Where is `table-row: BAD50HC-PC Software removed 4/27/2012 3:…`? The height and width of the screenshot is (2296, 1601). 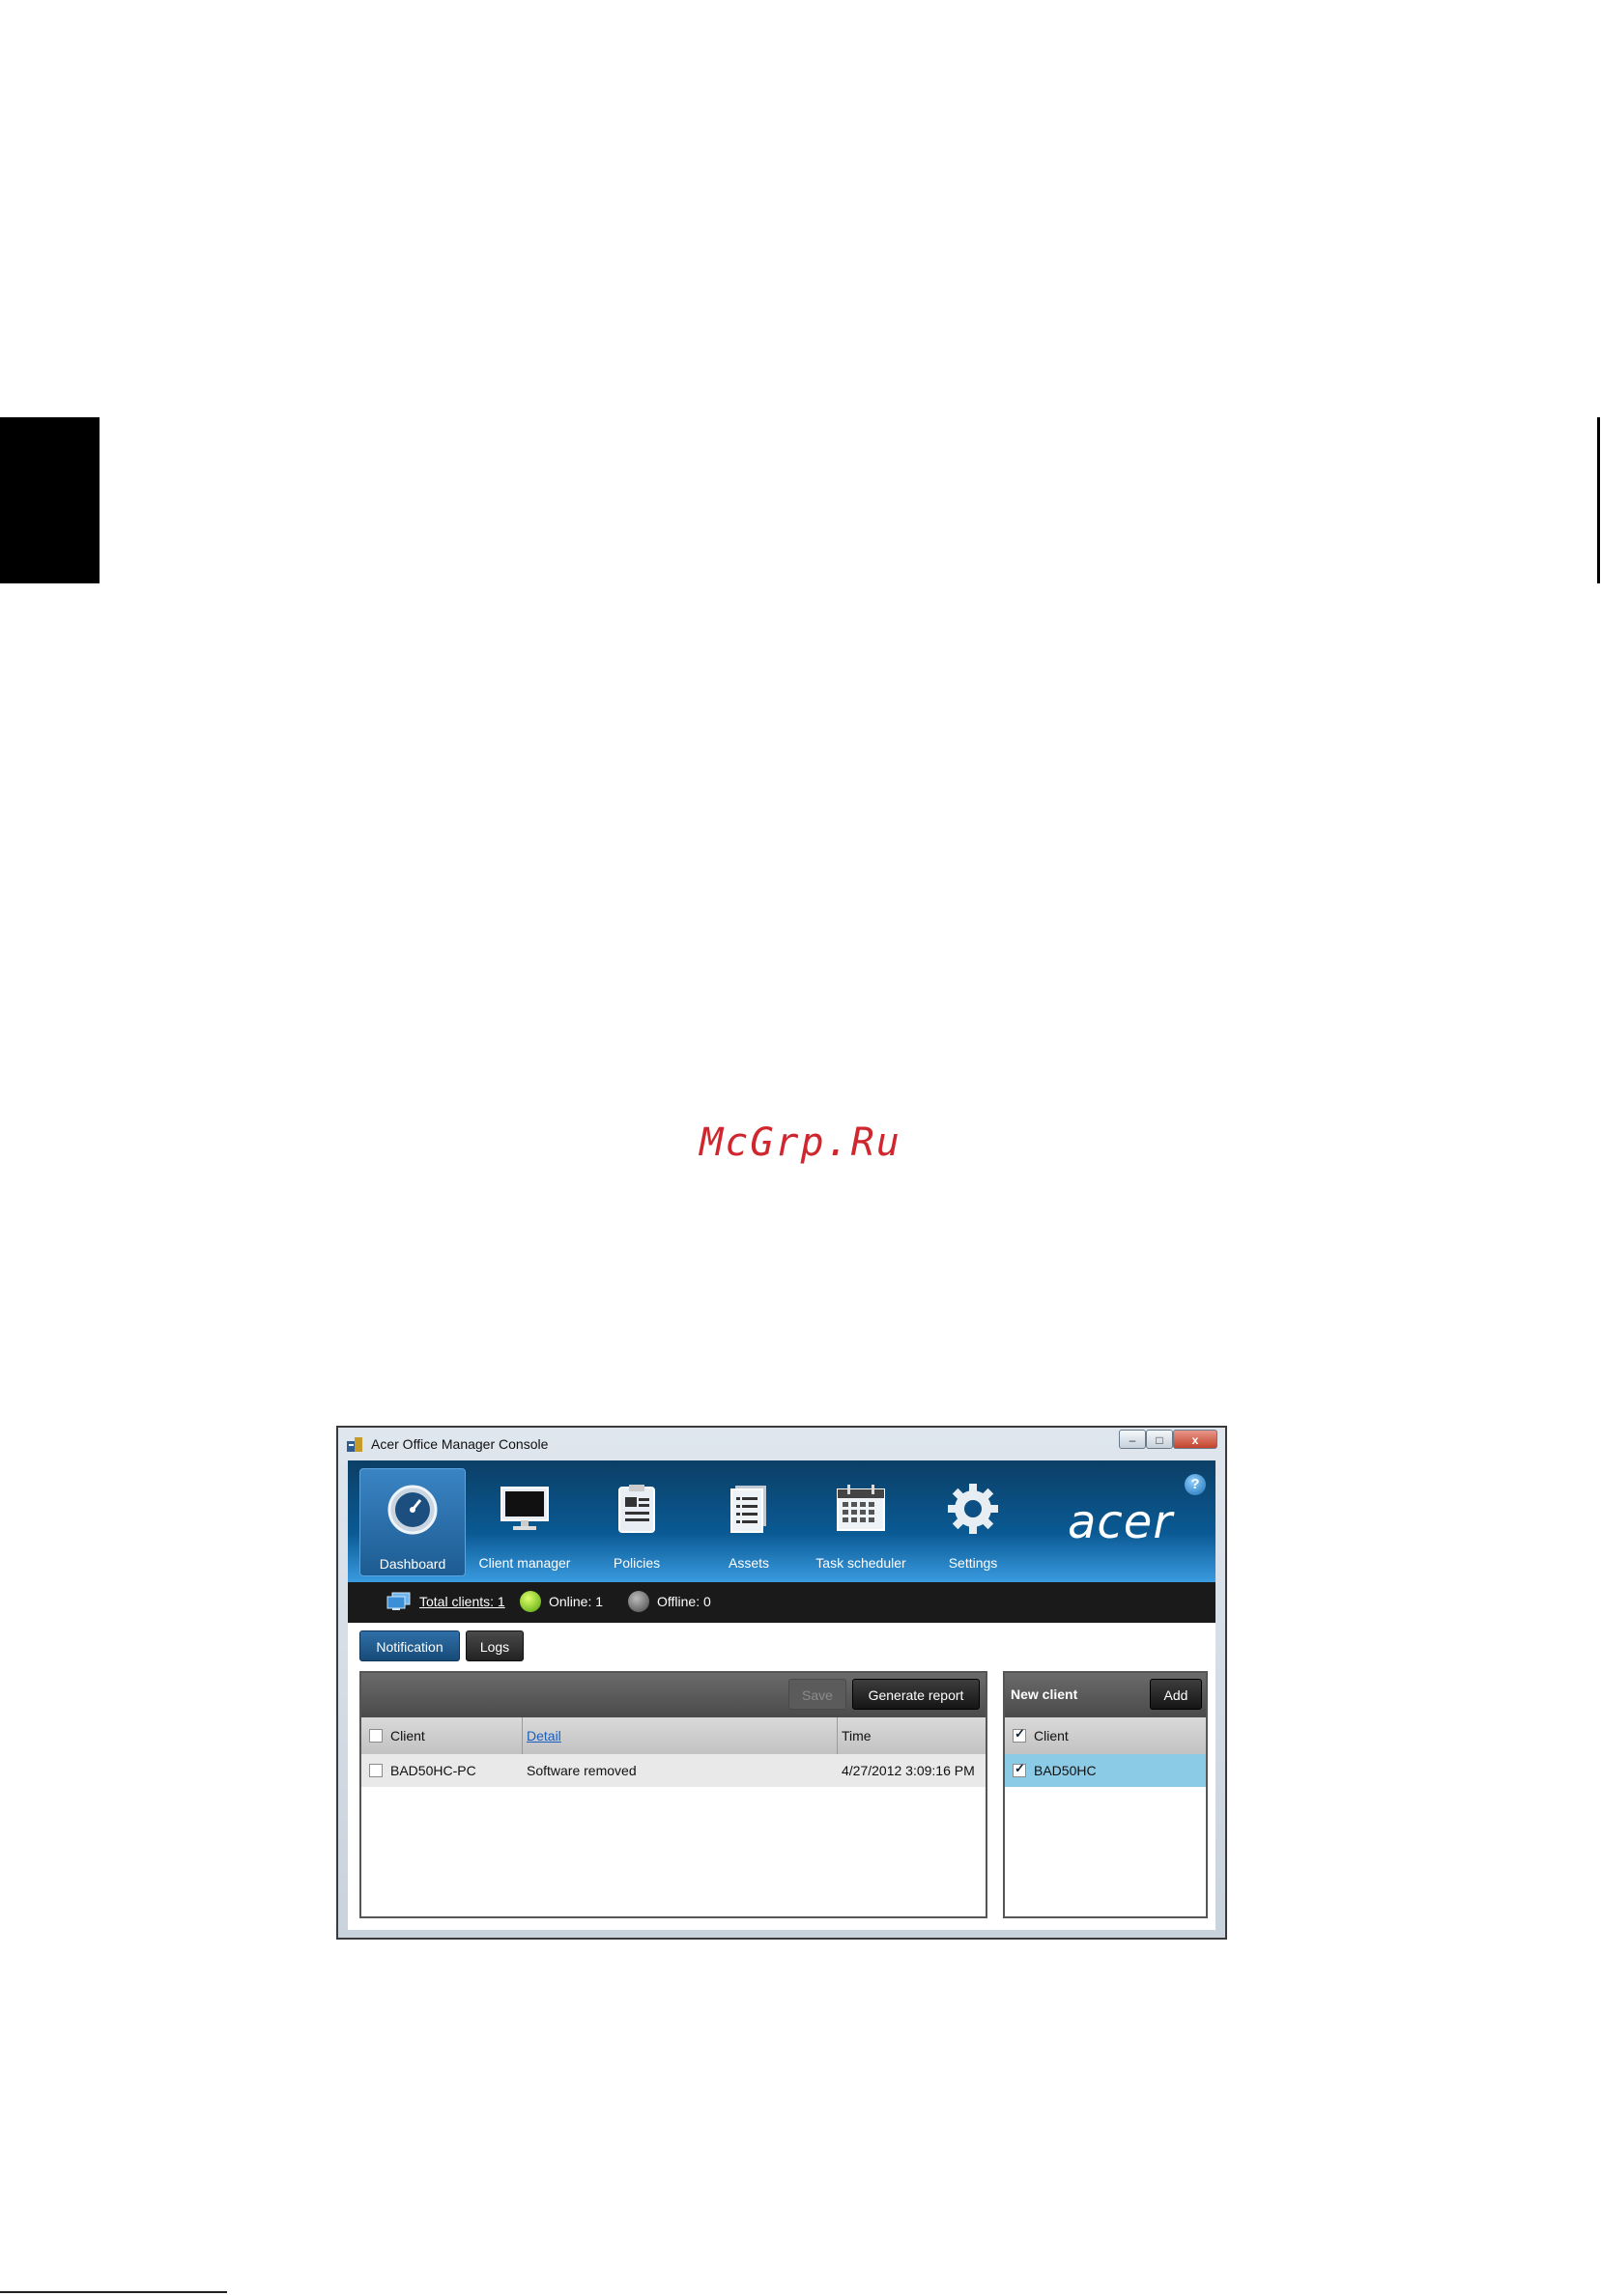
table-row: BAD50HC-PC Software removed 4/27/2012 3:… is located at coordinates (673, 1770).